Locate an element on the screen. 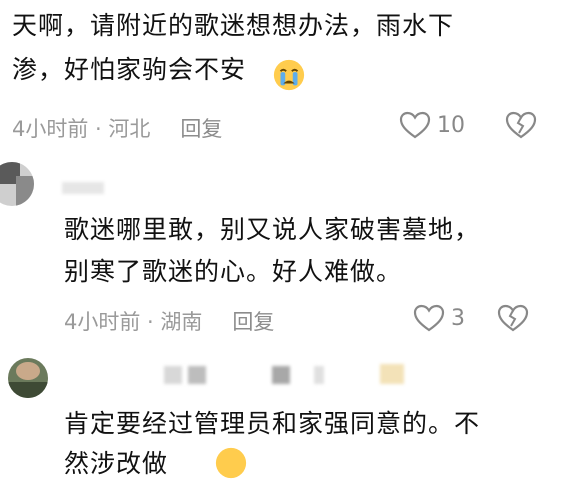 This screenshot has width=576, height=484. comment-1-actions: 10 is located at coordinates (468, 125).